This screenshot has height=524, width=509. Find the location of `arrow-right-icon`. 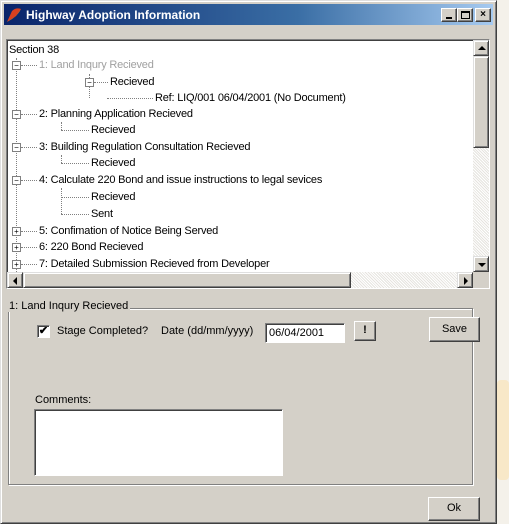

arrow-right-icon is located at coordinates (466, 281).